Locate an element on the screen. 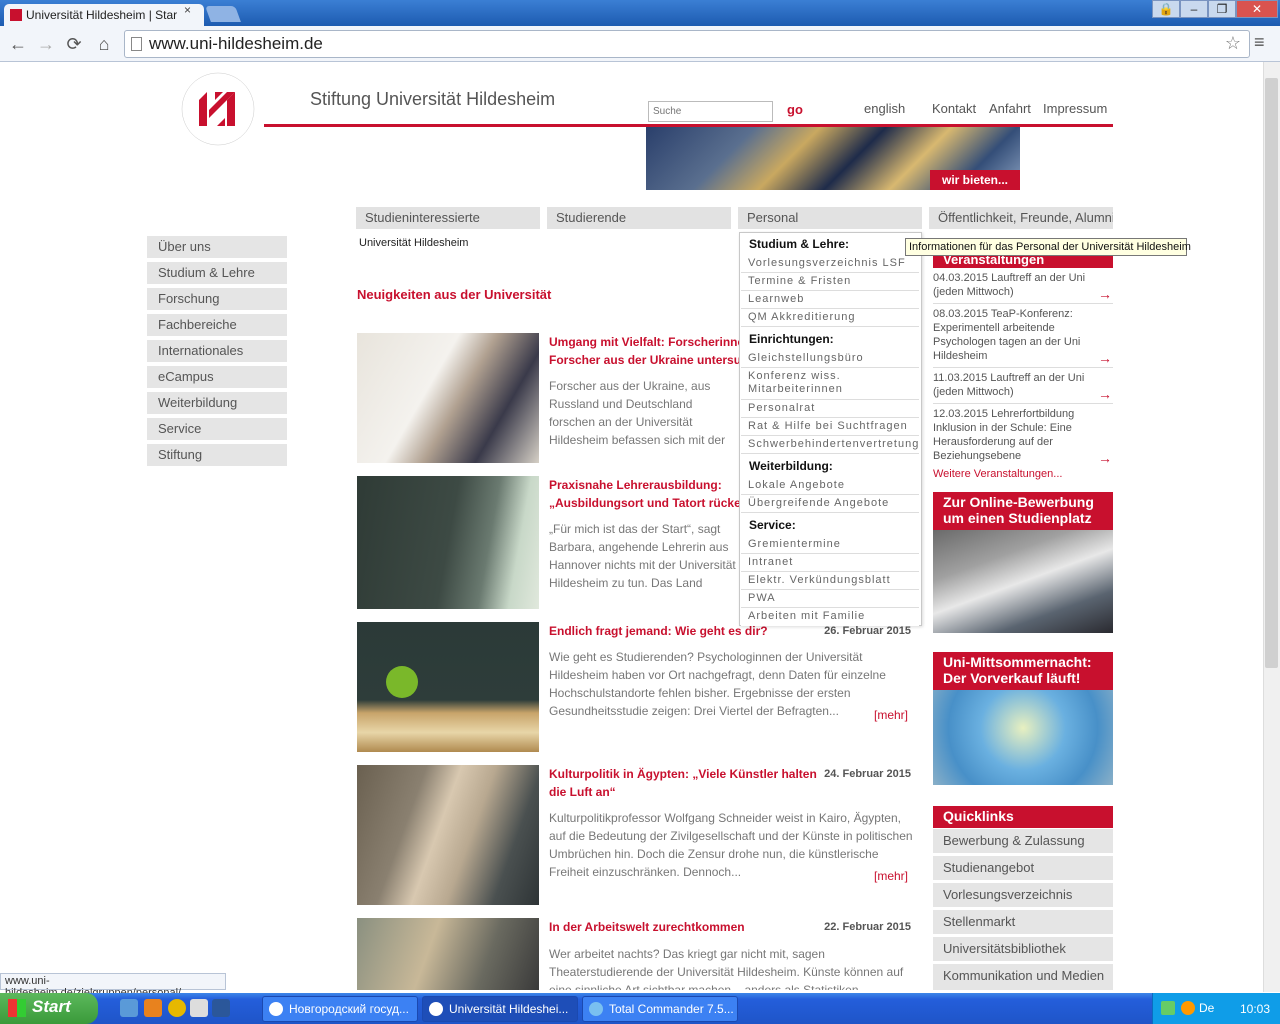 The image size is (1280, 1024). mainnav-studierende: Studierende is located at coordinates (639, 218).